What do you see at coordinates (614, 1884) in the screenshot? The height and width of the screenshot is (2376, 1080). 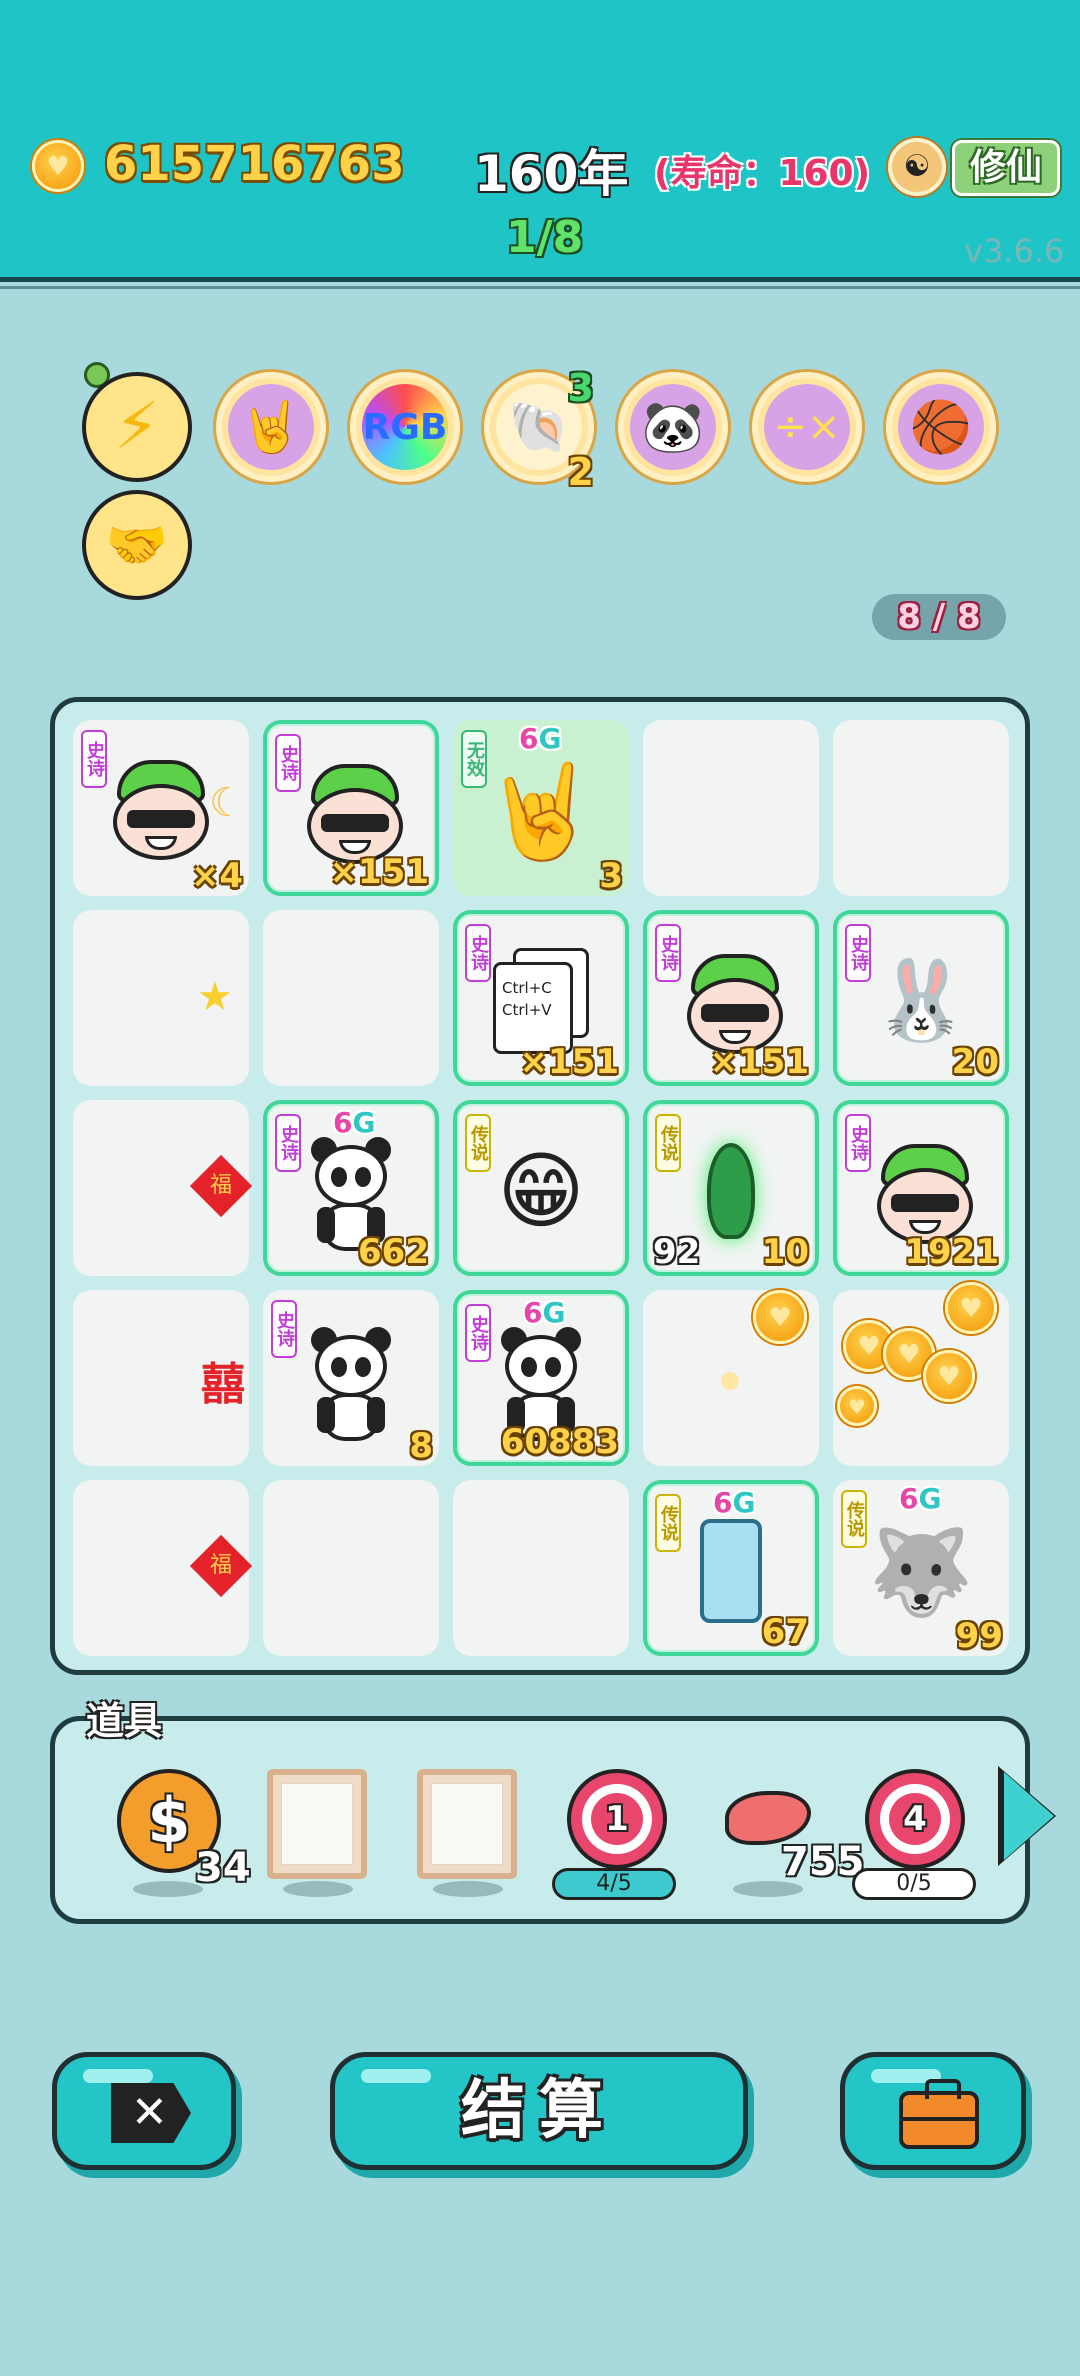 I see `target-charge: 4/5` at bounding box center [614, 1884].